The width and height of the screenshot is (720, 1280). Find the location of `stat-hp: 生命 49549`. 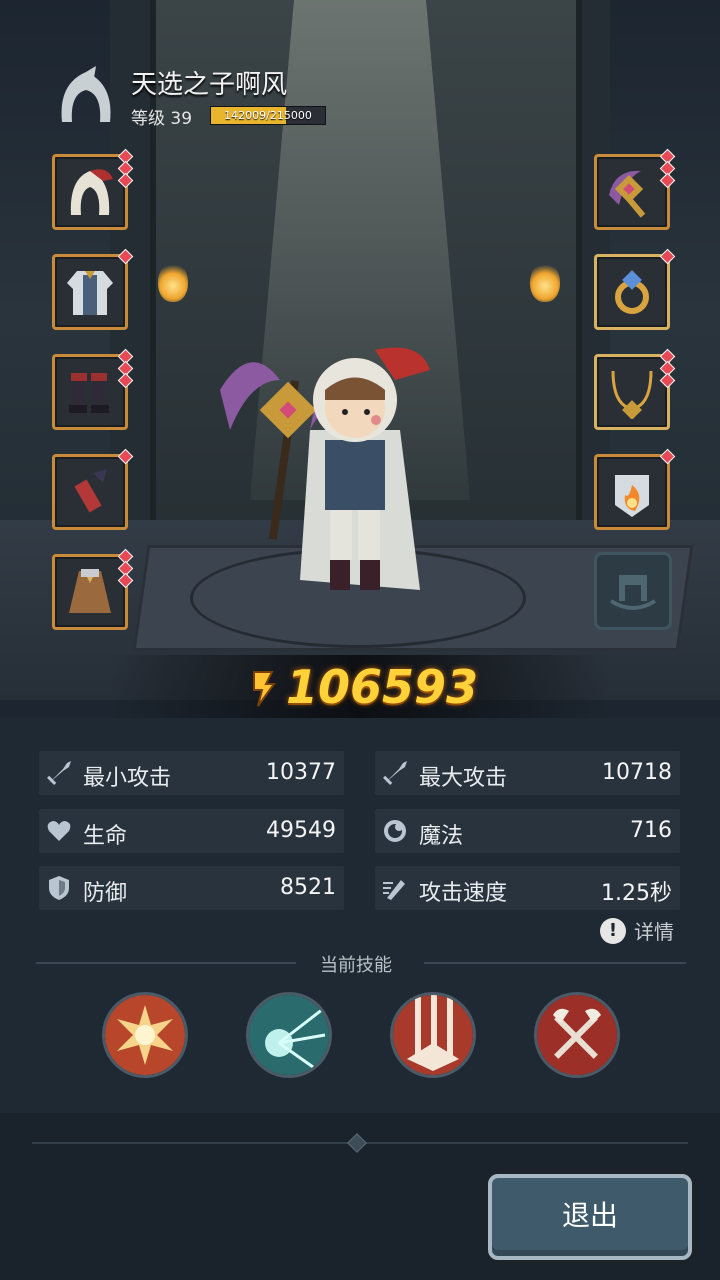

stat-hp: 生命 49549 is located at coordinates (191, 831).